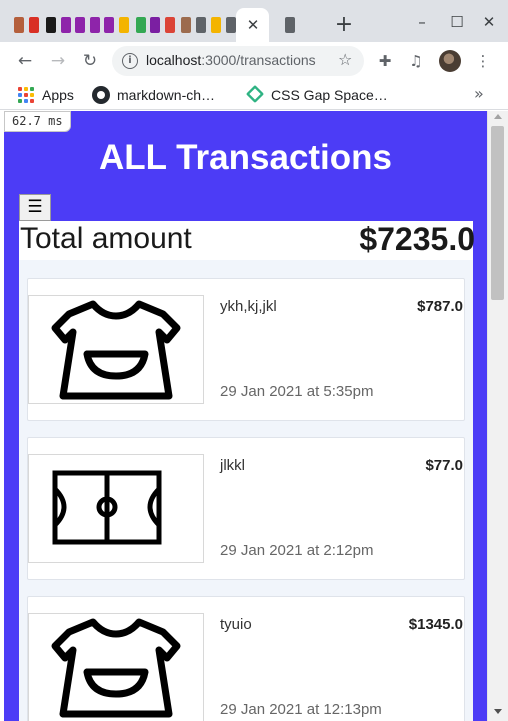 This screenshot has width=508, height=721. I want to click on render-timing-badge: 62.7 ms, so click(37, 121).